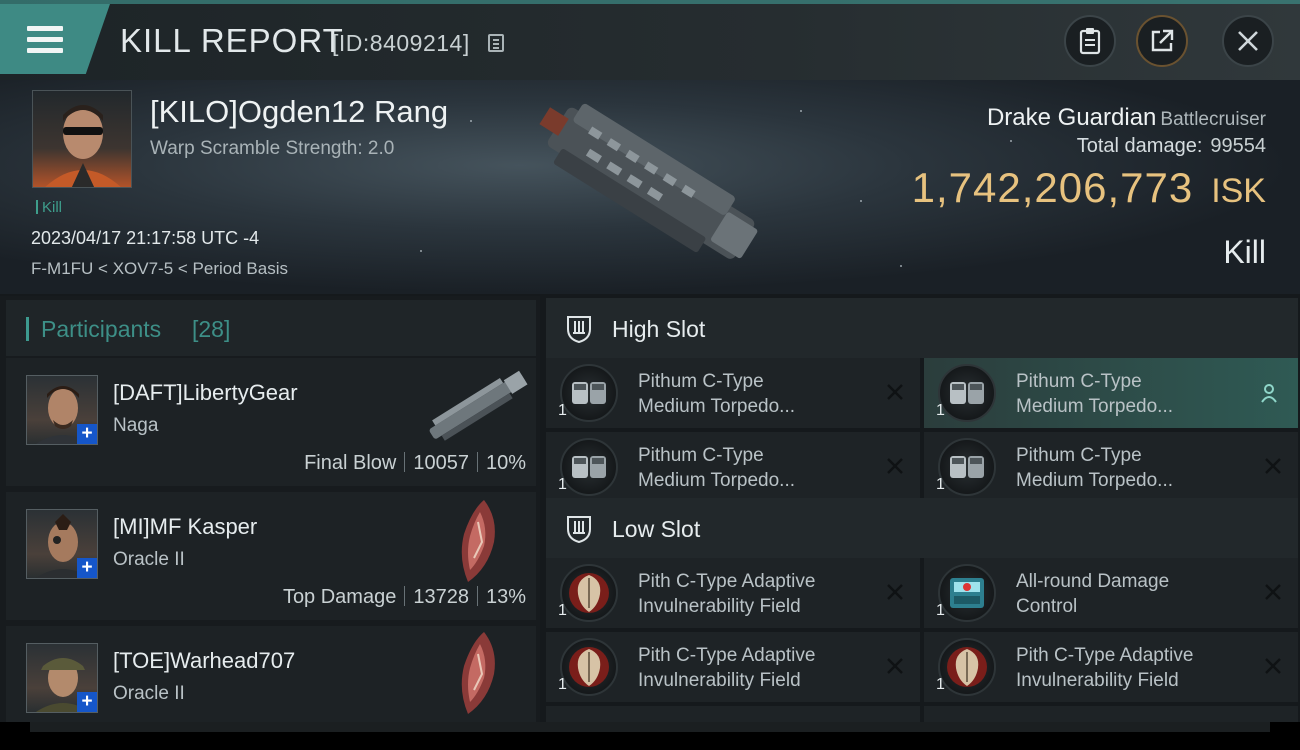  Describe the element at coordinates (579, 529) in the screenshot. I see `low-slot-icon` at that location.